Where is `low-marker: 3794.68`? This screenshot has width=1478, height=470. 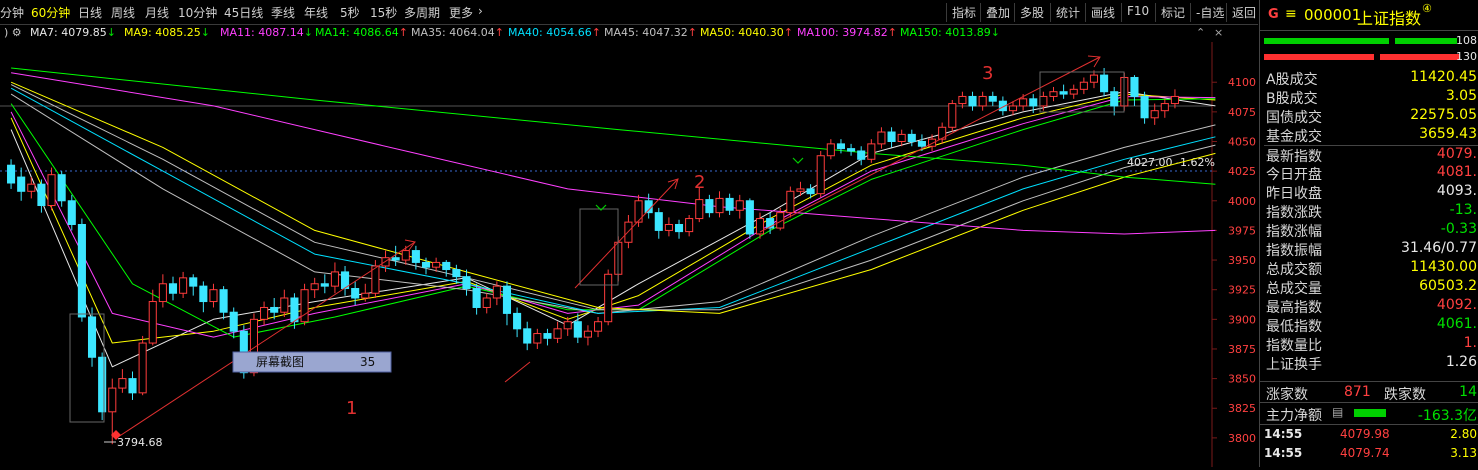
low-marker: 3794.68 is located at coordinates (133, 439).